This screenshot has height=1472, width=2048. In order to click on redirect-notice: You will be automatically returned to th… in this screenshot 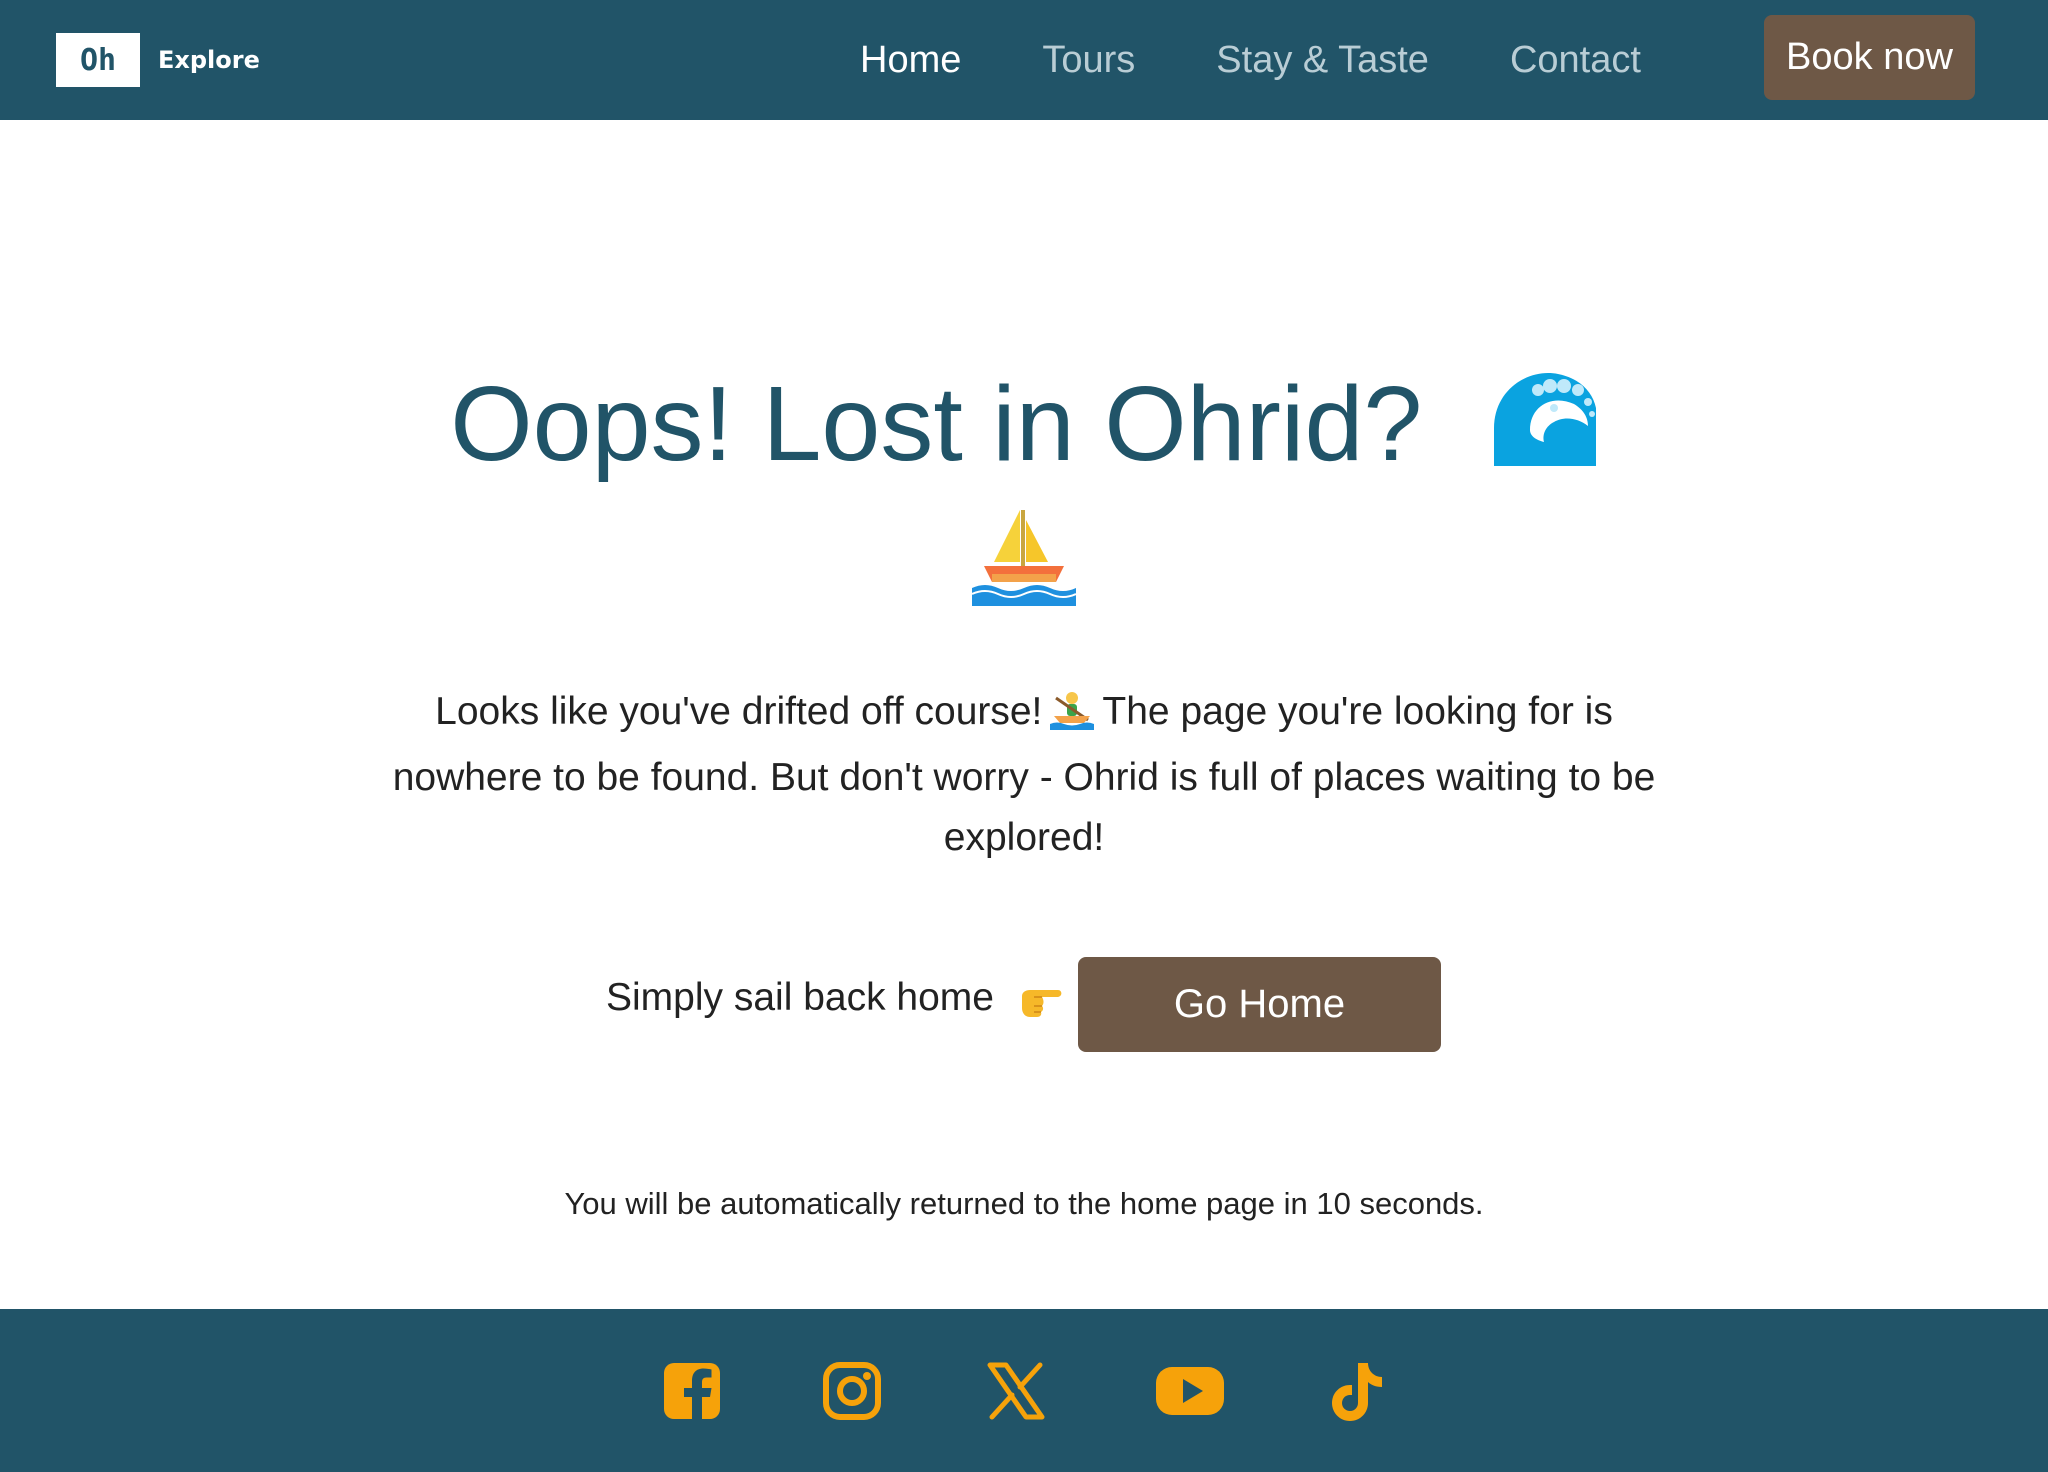, I will do `click(1024, 1203)`.